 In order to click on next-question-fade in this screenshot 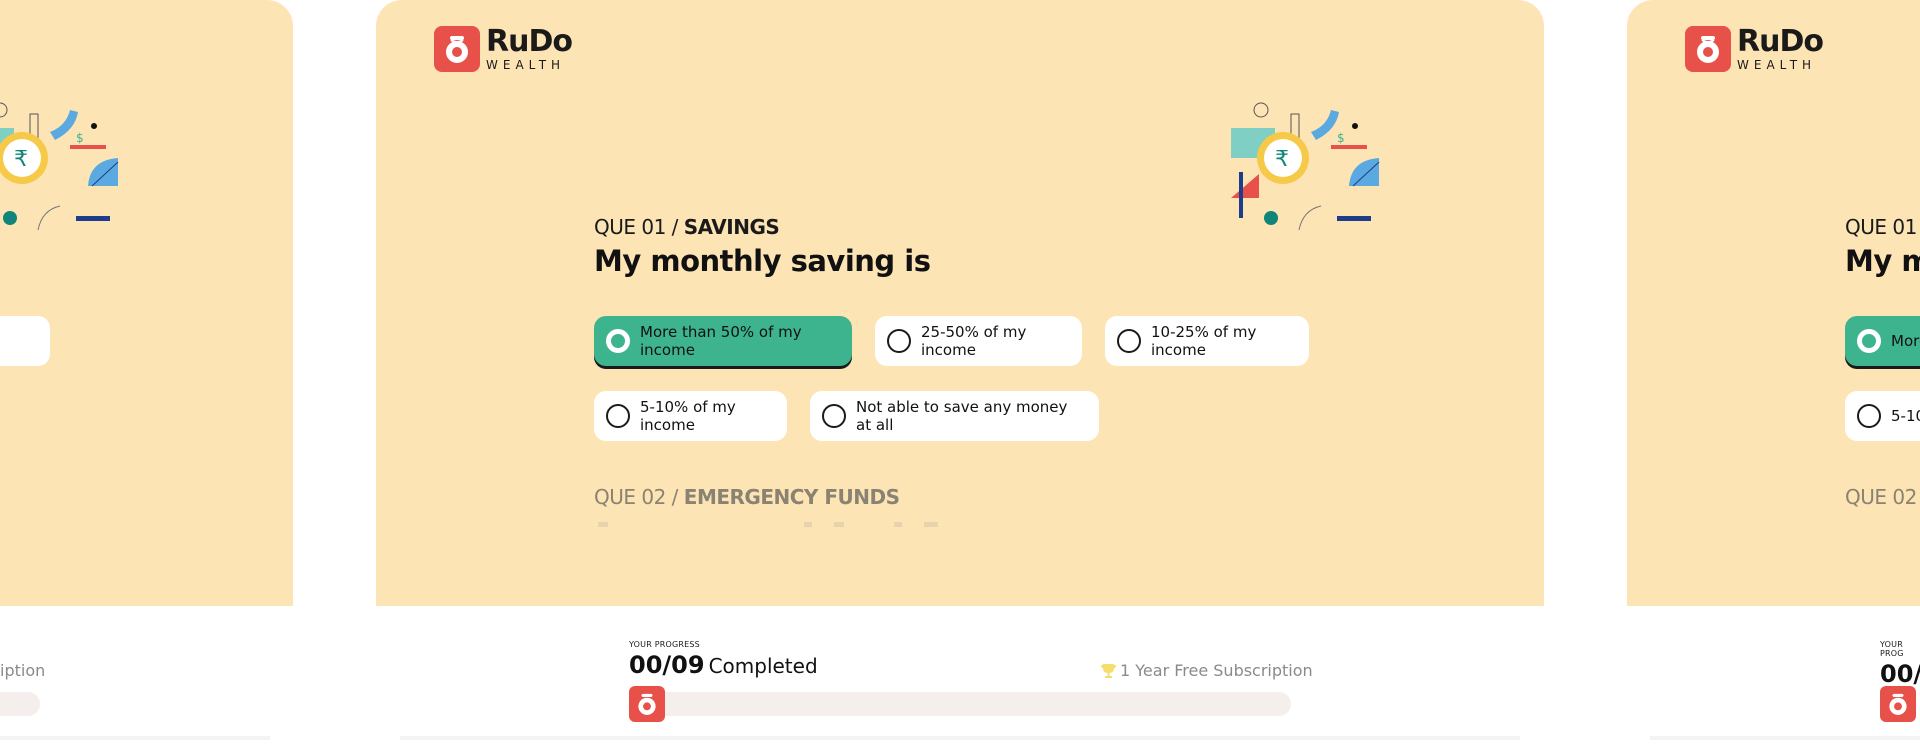, I will do `click(768, 524)`.